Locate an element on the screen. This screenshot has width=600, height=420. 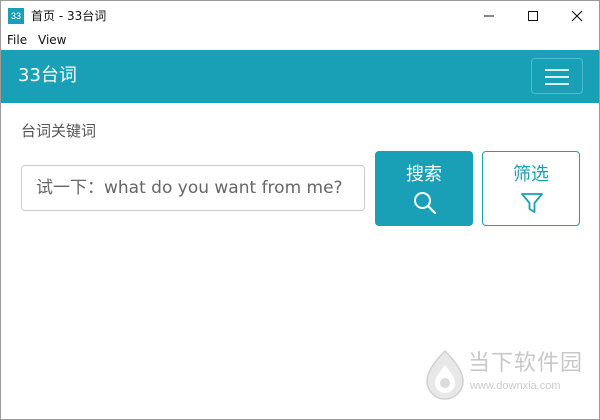
search-button-label: 搜索 is located at coordinates (424, 174).